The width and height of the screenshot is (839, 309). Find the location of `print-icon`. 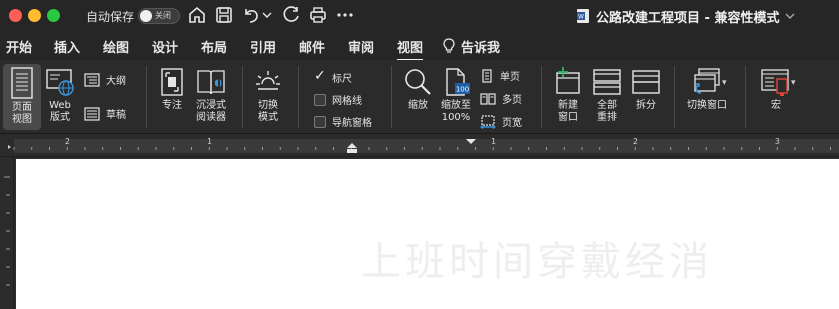

print-icon is located at coordinates (318, 15).